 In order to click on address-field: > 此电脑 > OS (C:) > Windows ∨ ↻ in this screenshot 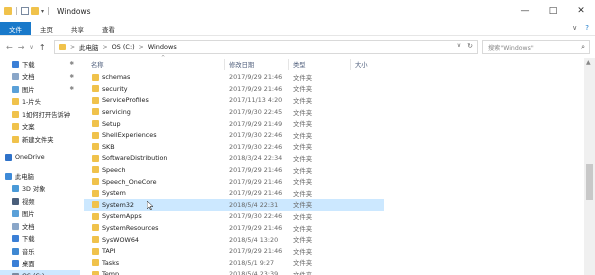, I will do `click(266, 47)`.